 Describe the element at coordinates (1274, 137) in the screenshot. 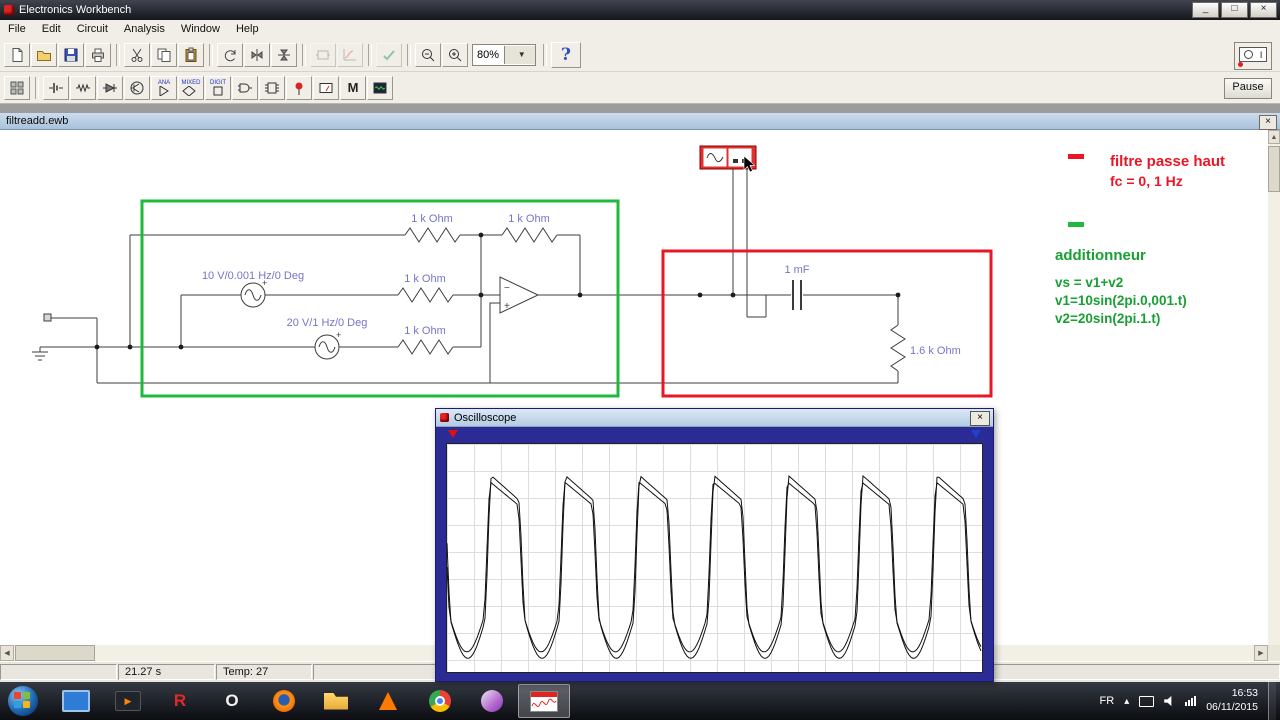

I see `scroll-up-icon: ▲` at that location.